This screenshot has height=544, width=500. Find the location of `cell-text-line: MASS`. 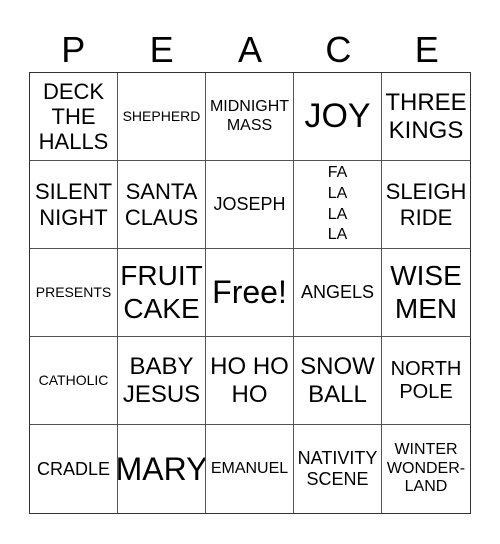

cell-text-line: MASS is located at coordinates (249, 125).